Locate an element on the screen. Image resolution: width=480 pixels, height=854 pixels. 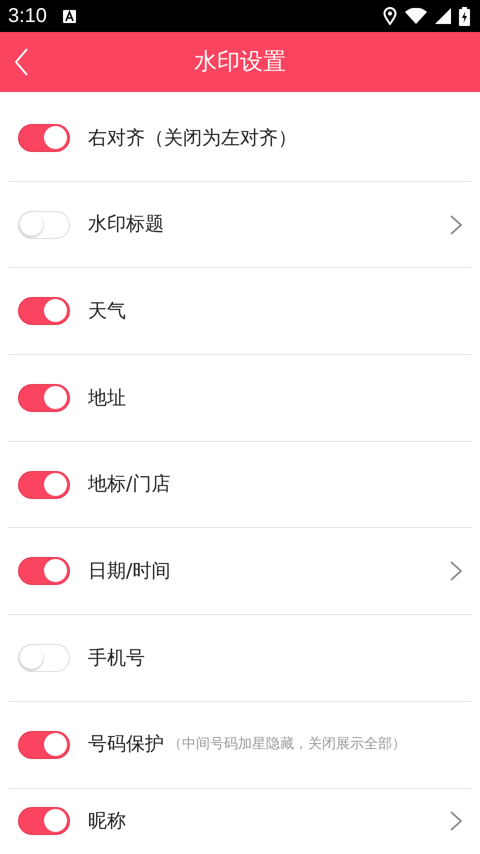
location-icon is located at coordinates (390, 16).